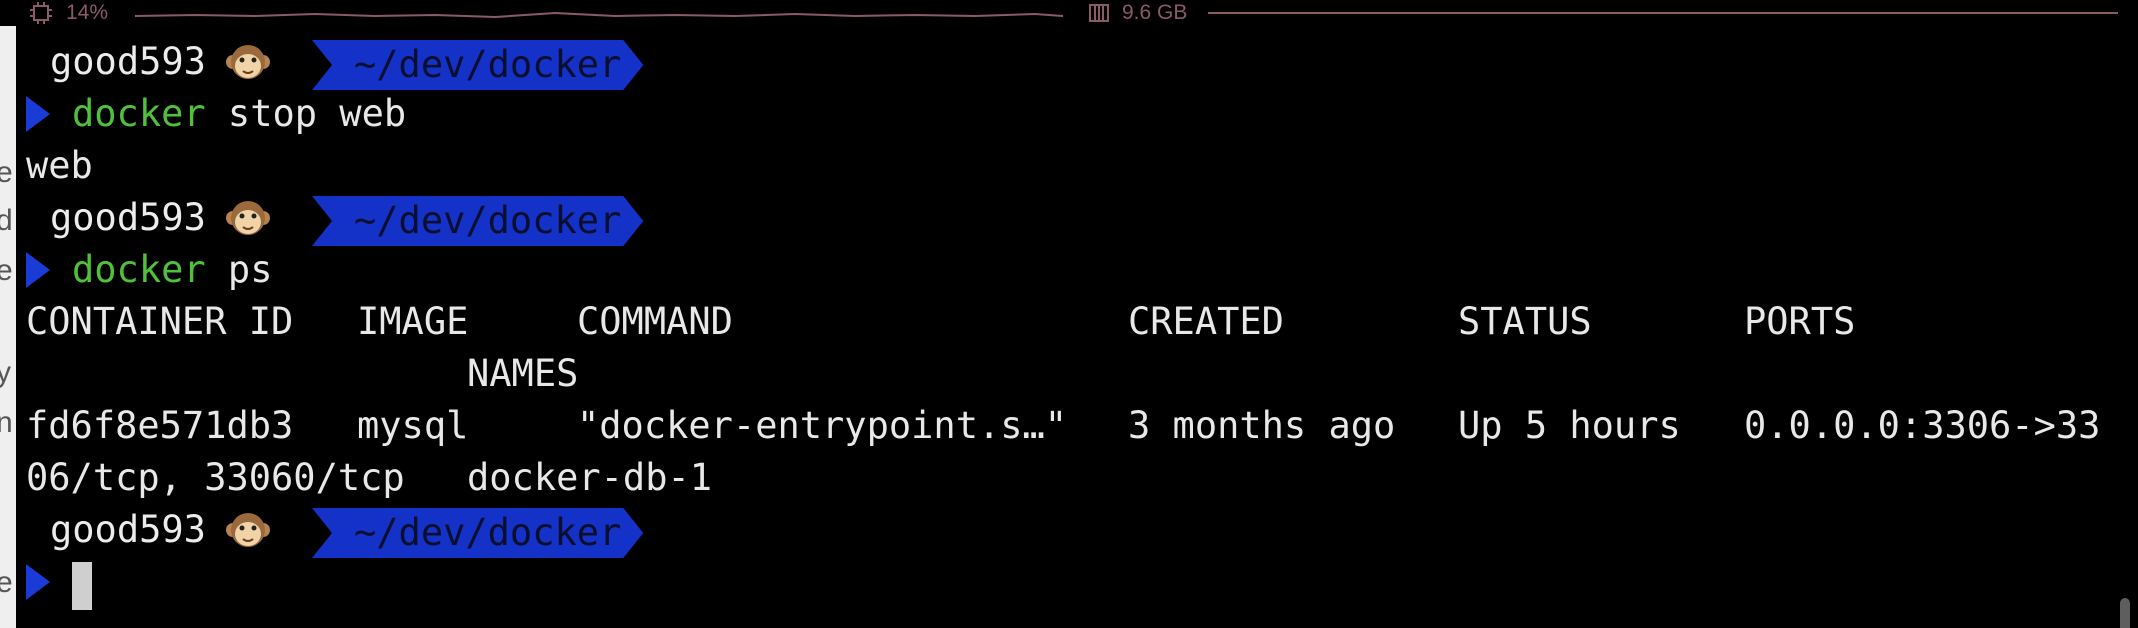 The image size is (2138, 628). I want to click on cpu-chip-icon, so click(41, 13).